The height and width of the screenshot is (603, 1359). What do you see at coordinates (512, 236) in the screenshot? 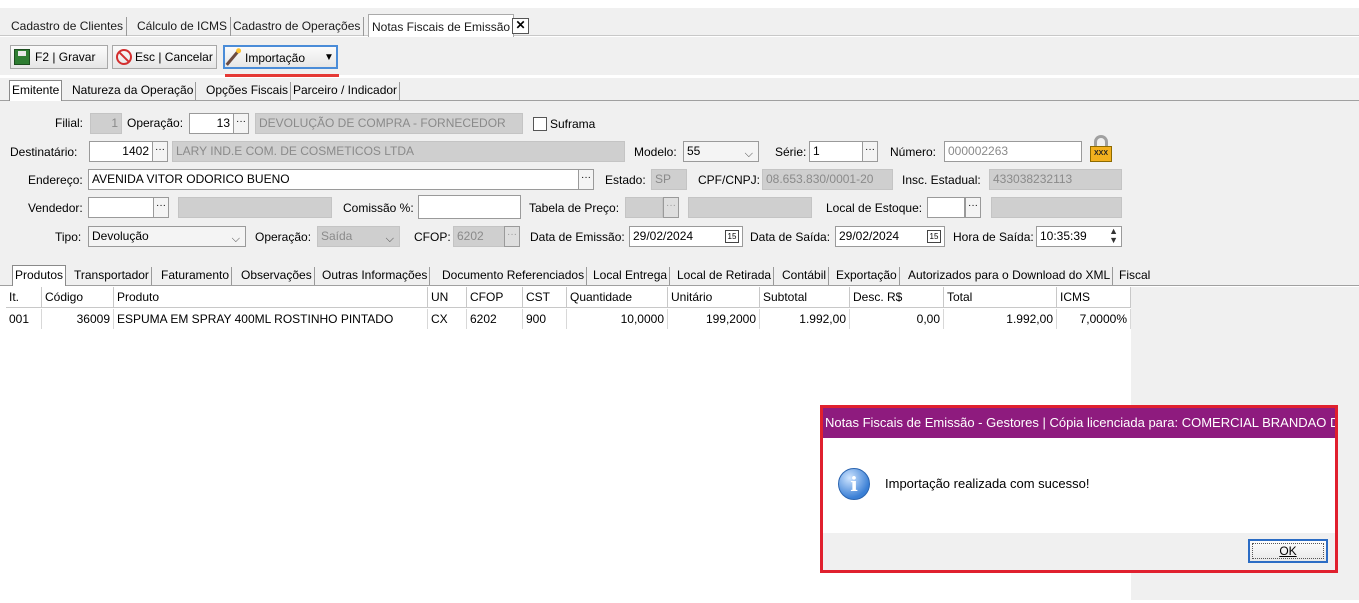
I see `cfop-lookup-button: ···` at bounding box center [512, 236].